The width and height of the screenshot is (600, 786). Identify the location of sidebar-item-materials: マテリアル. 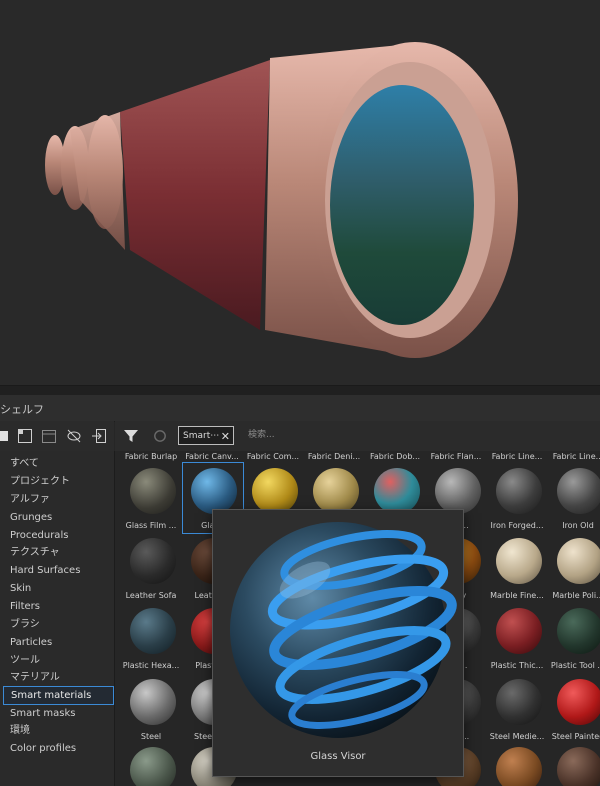
(35, 677).